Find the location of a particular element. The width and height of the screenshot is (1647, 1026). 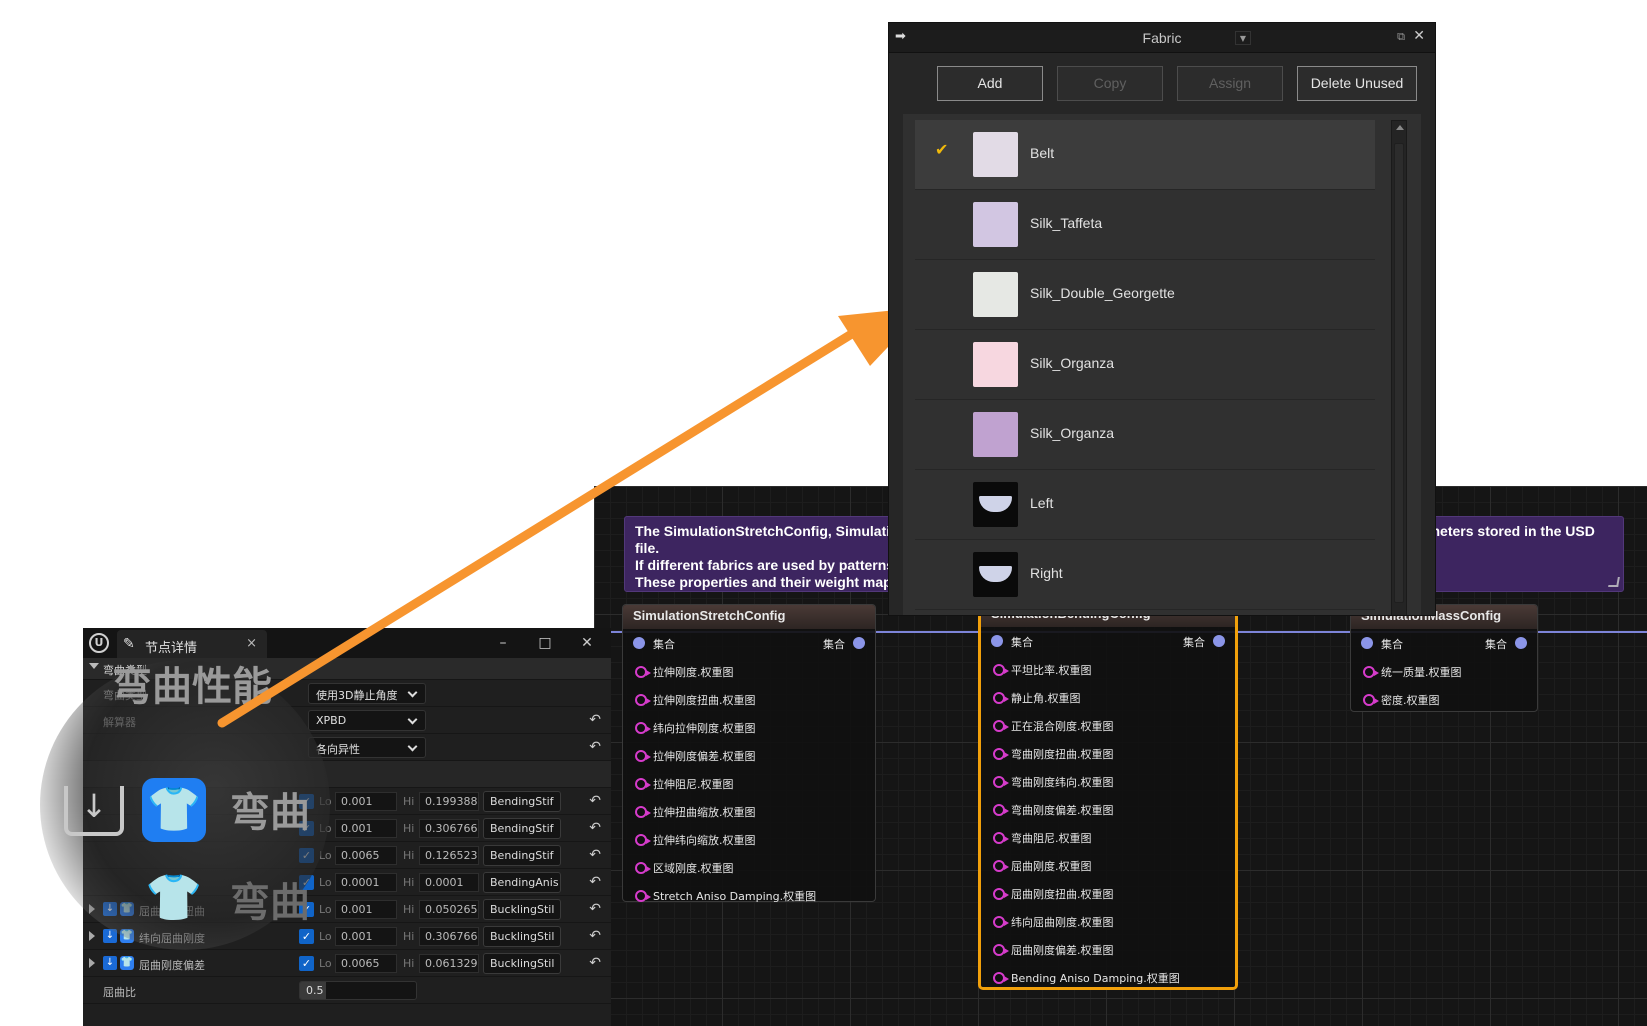

solver-dropdown: XPBD is located at coordinates (367, 720).